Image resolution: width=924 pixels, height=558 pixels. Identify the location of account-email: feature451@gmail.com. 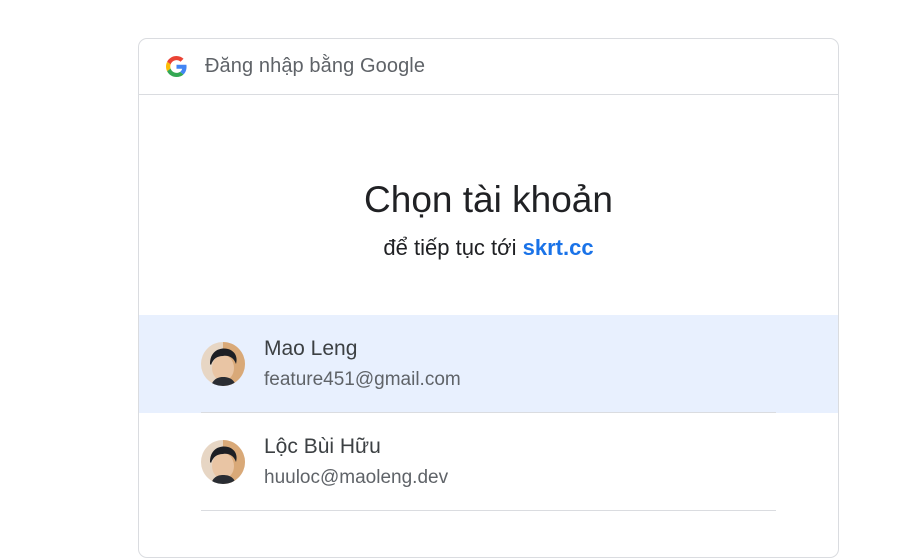
(362, 379).